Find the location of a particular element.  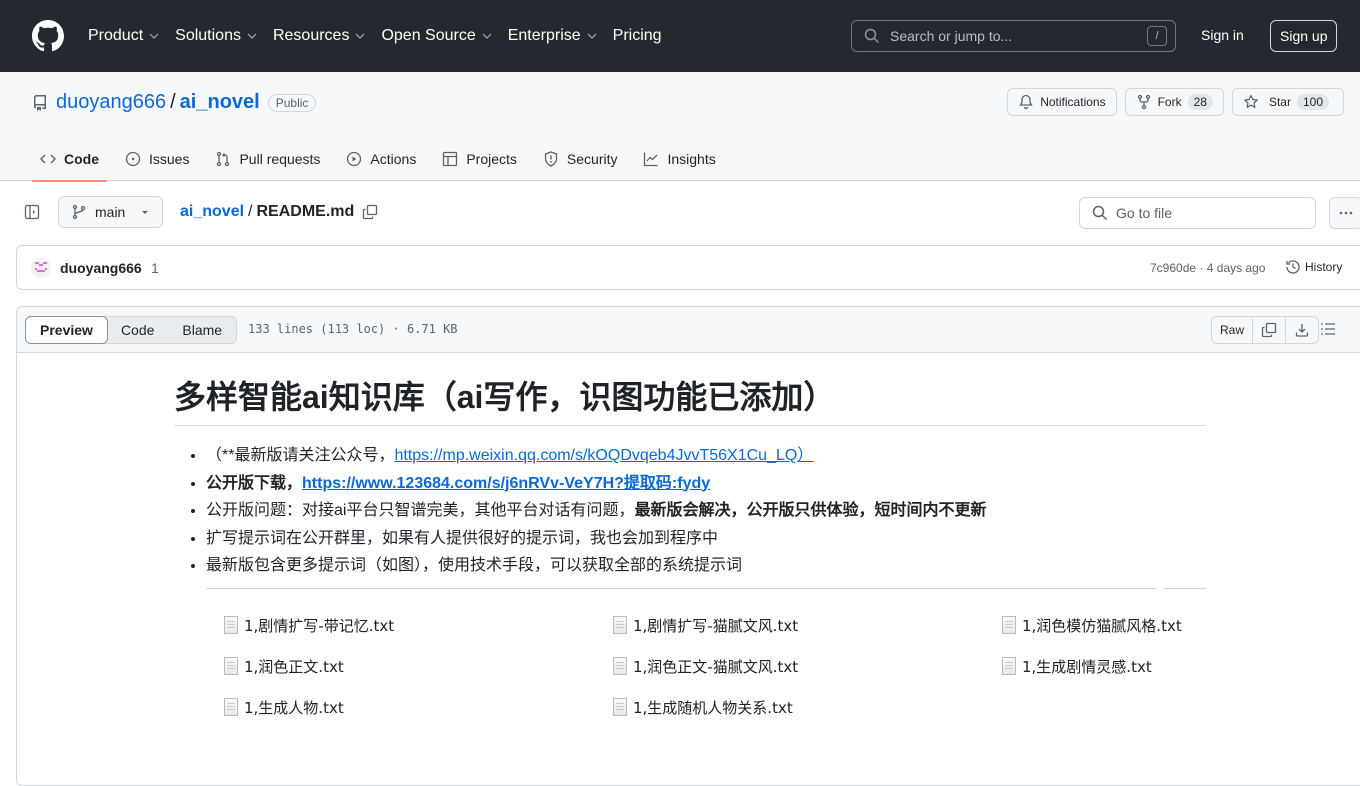

sidebar-expand-icon is located at coordinates (32, 212).